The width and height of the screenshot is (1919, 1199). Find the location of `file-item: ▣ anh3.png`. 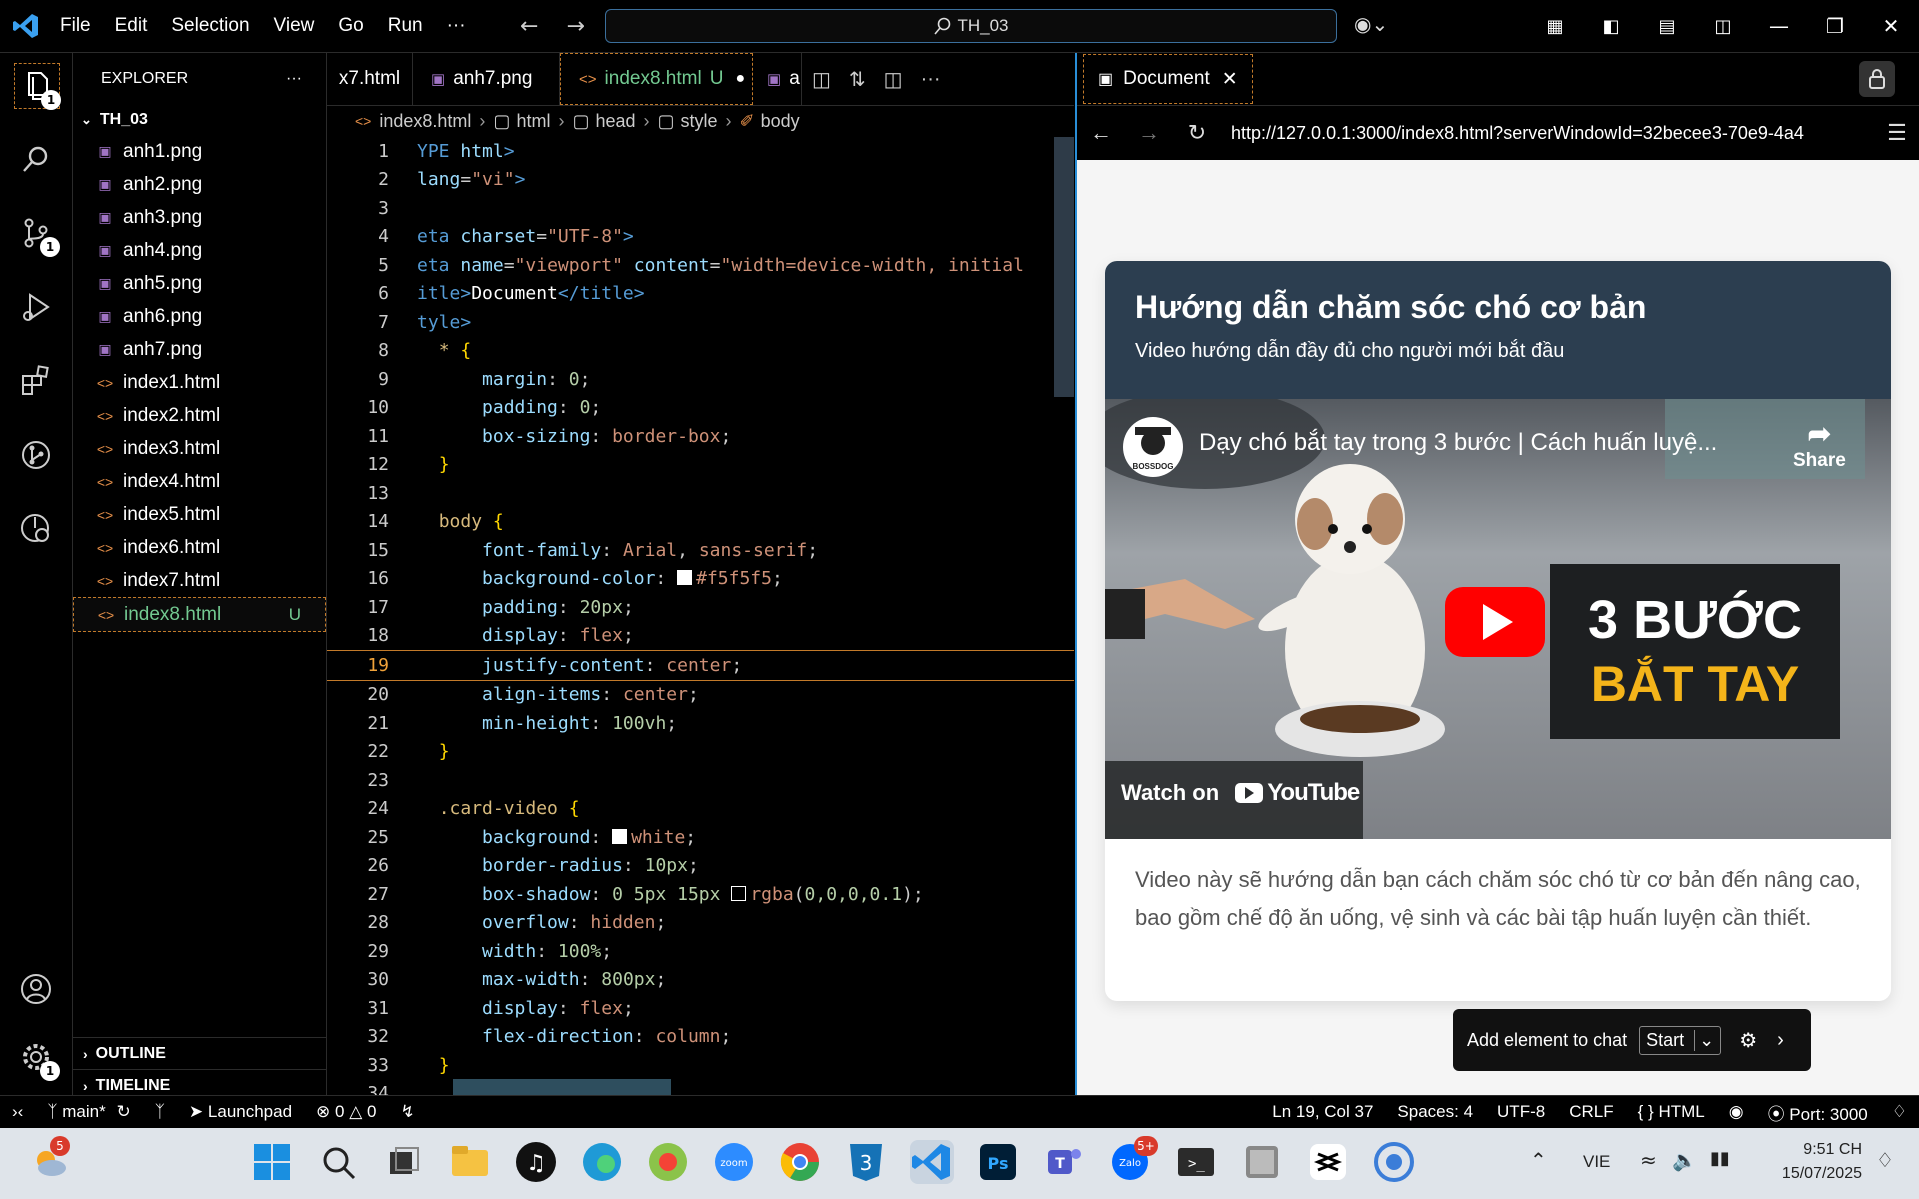

file-item: ▣ anh3.png is located at coordinates (199, 217).